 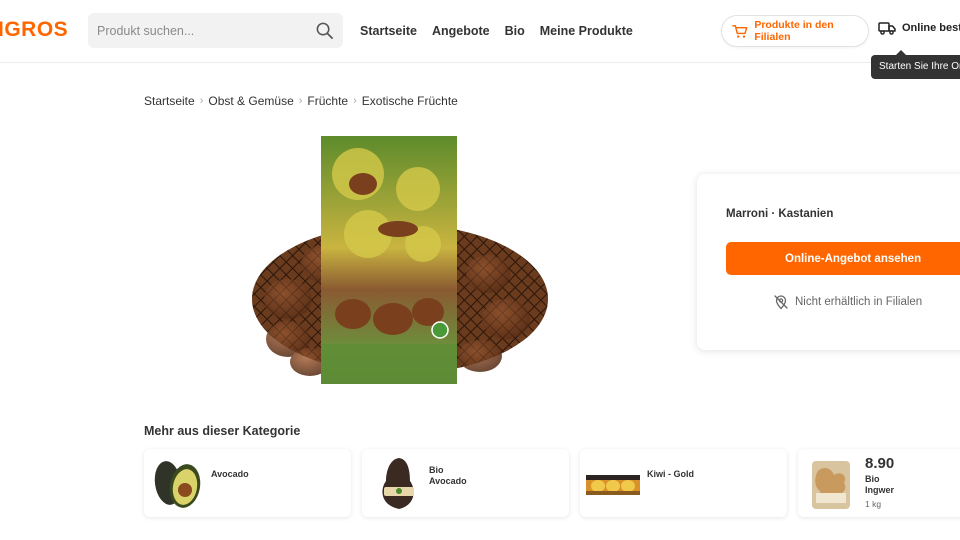 What do you see at coordinates (880, 463) in the screenshot?
I see `related-product-price: 8.90` at bounding box center [880, 463].